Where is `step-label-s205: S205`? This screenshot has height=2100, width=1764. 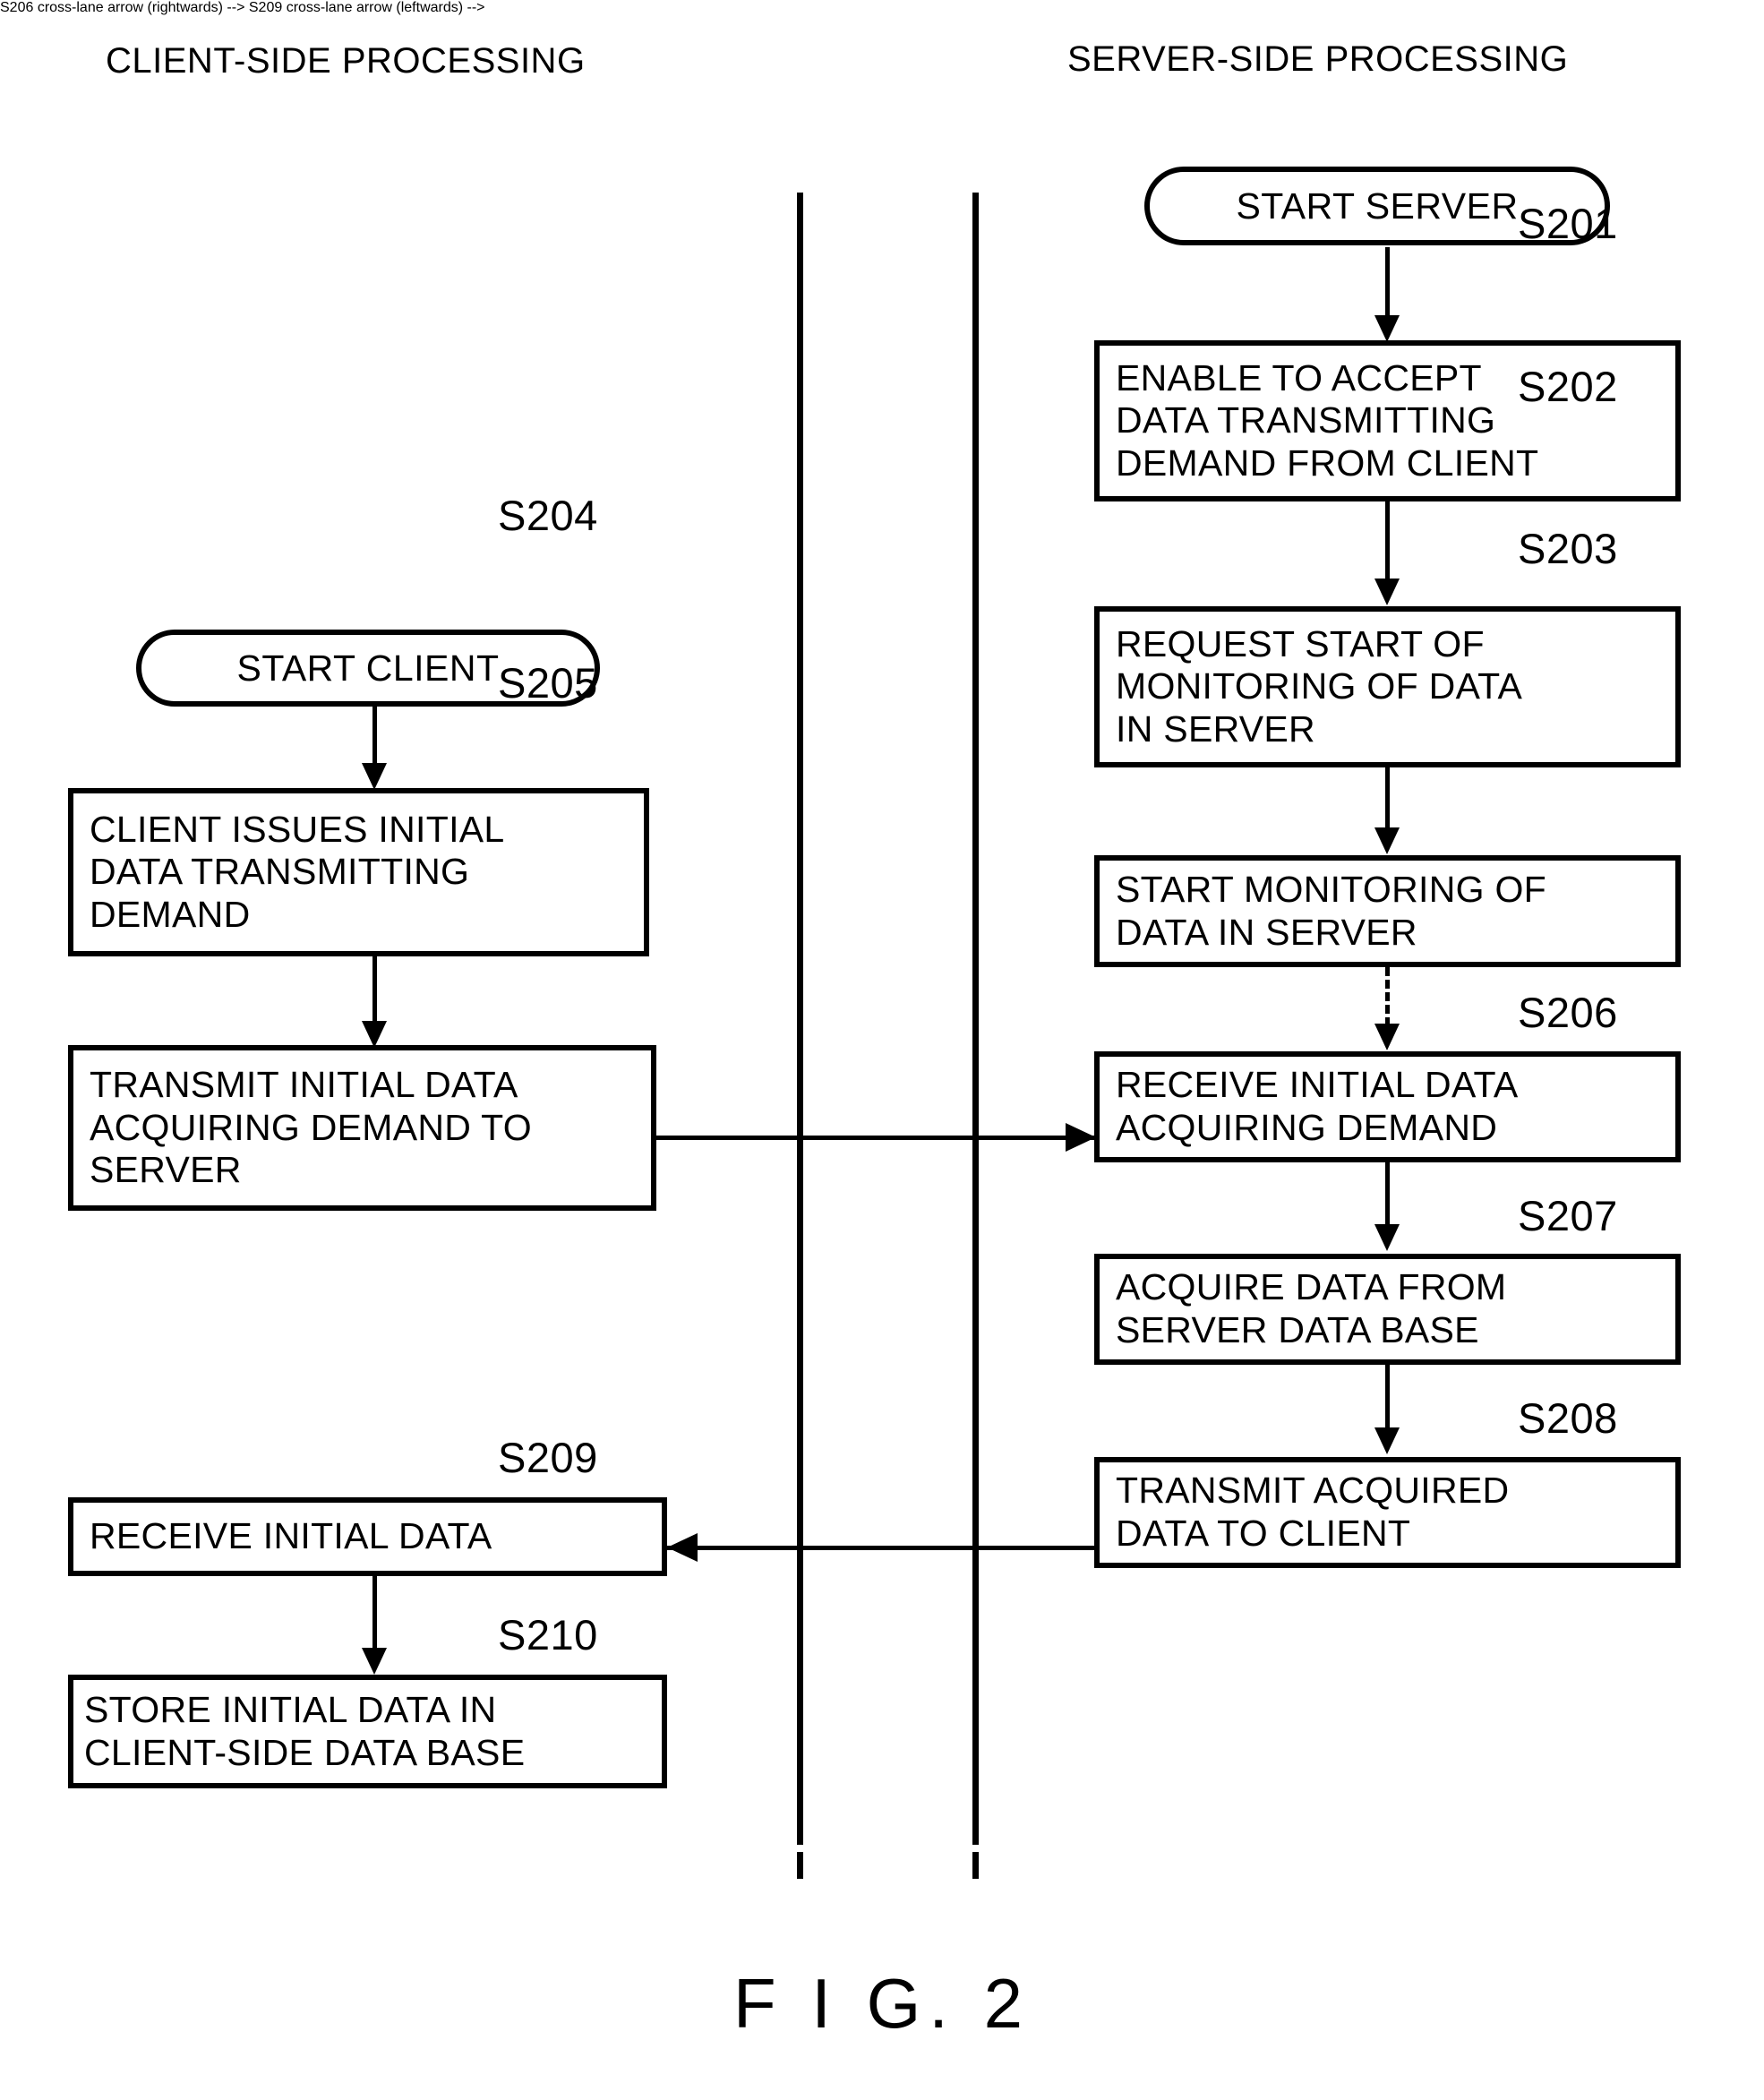
step-label-s205: S205 is located at coordinates (548, 683).